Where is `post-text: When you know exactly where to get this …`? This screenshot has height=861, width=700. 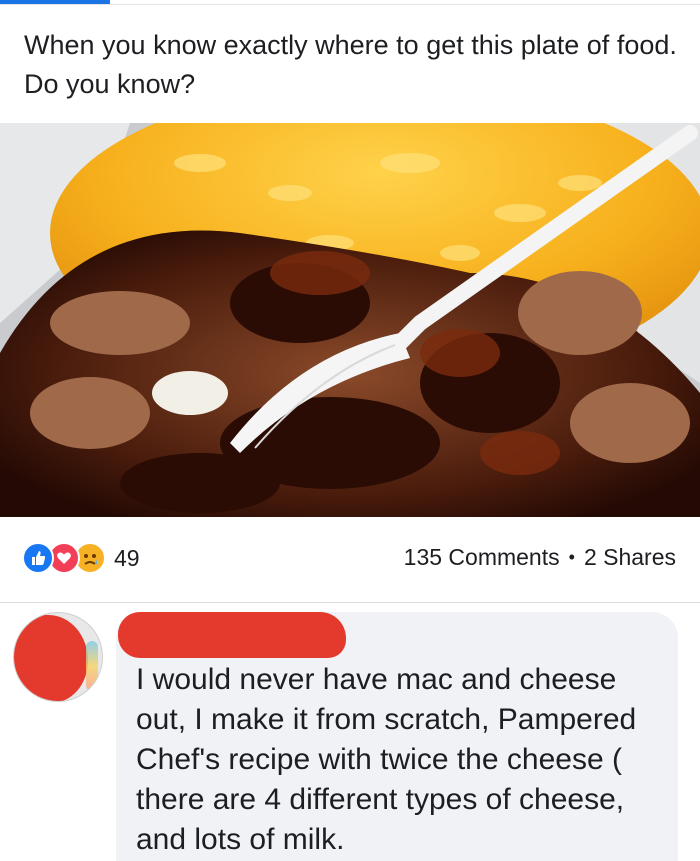 post-text: When you know exactly where to get this … is located at coordinates (350, 64).